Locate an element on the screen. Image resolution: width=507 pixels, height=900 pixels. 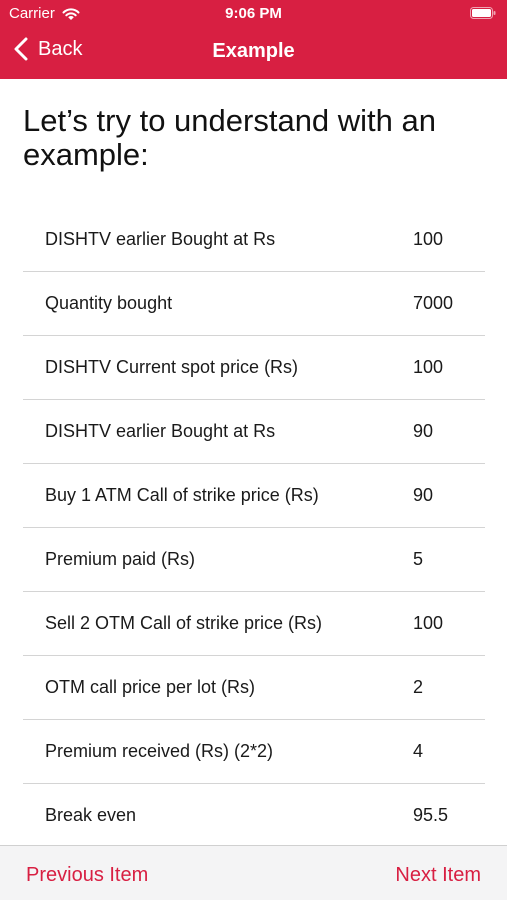
table-row: Sell 2 OTM Call of strike price (Rs) 100 is located at coordinates (254, 624).